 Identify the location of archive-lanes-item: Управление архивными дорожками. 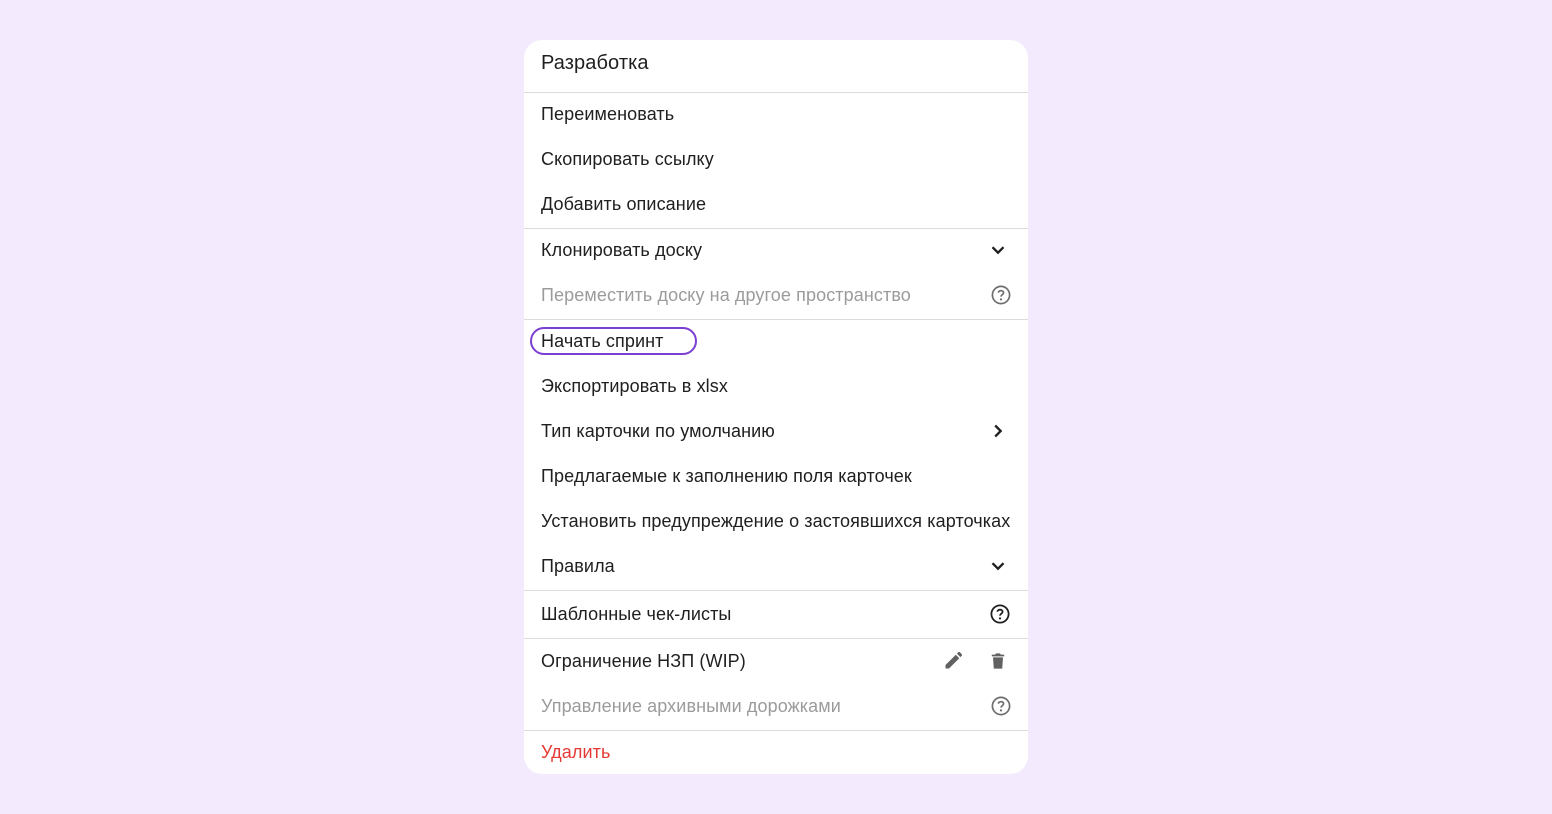
(776, 706).